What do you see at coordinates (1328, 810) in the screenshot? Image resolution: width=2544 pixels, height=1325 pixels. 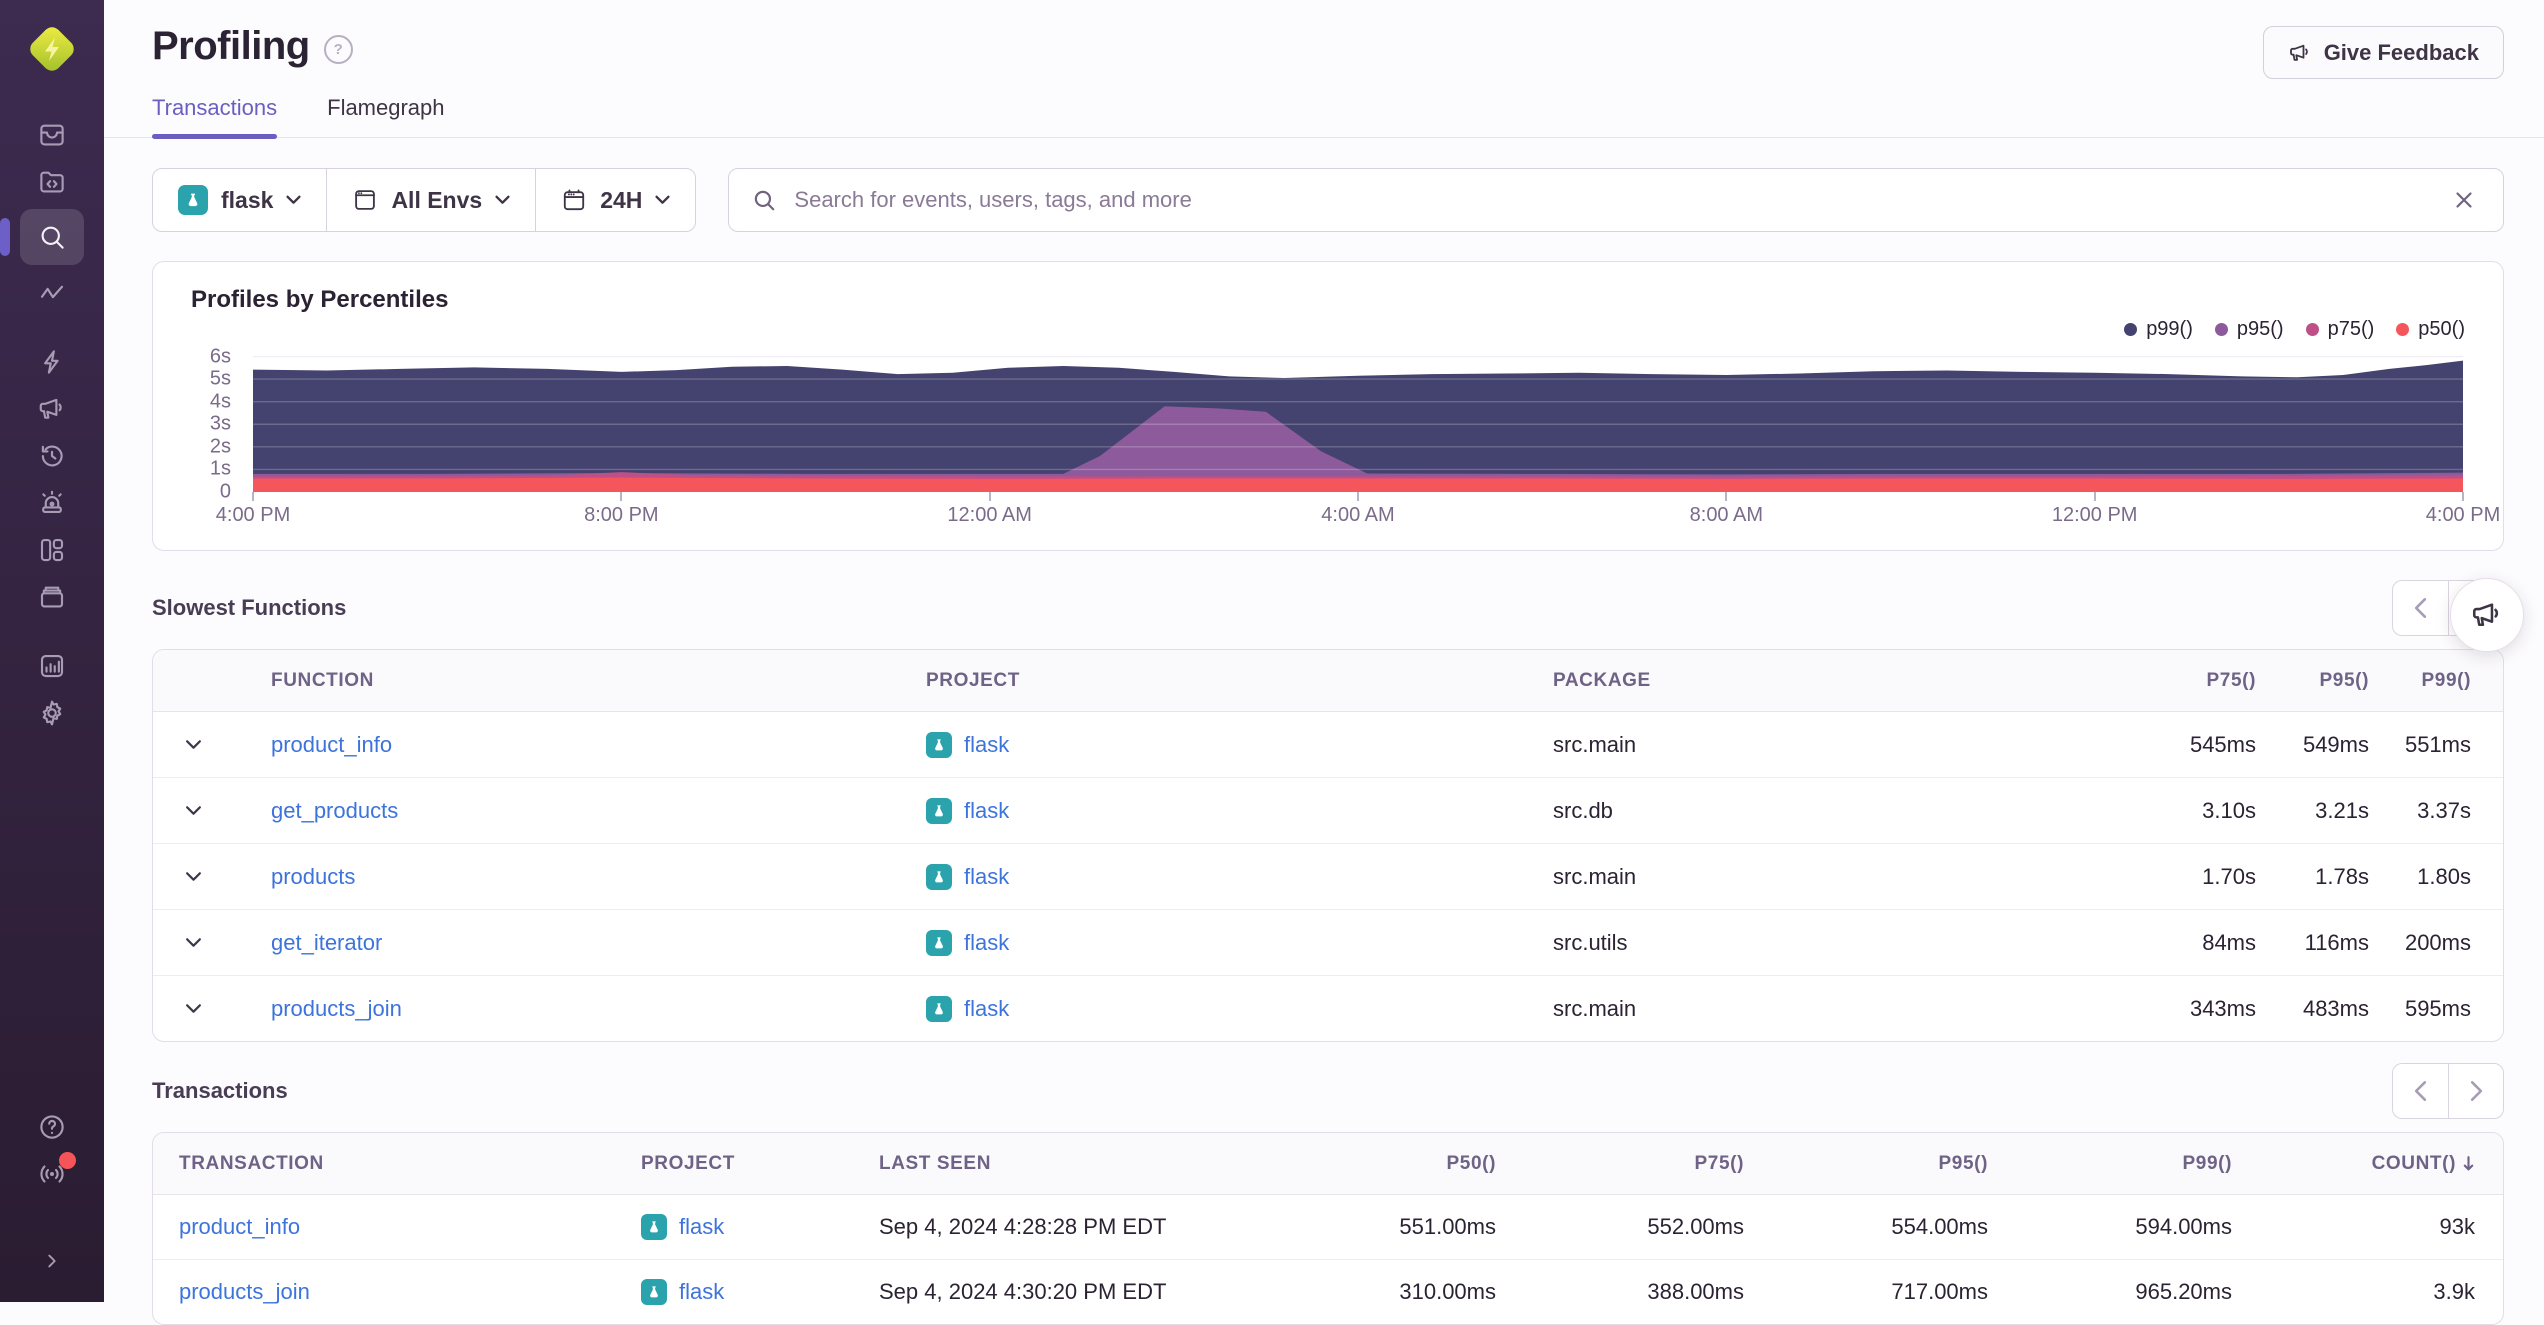 I see `table-row: get_products flask src.db 3.10s 3.21s 3.37s` at bounding box center [1328, 810].